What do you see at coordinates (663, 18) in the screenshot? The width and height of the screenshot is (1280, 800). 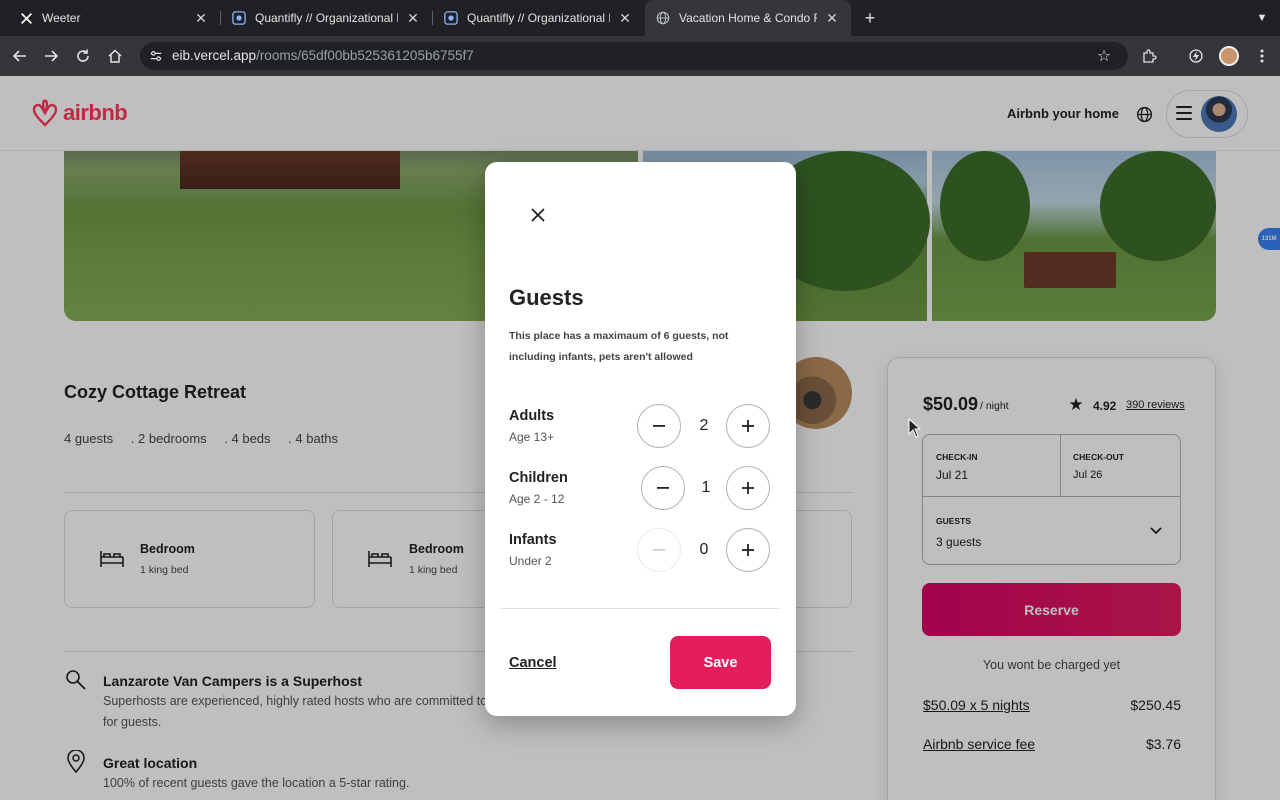 I see `globe-icon` at bounding box center [663, 18].